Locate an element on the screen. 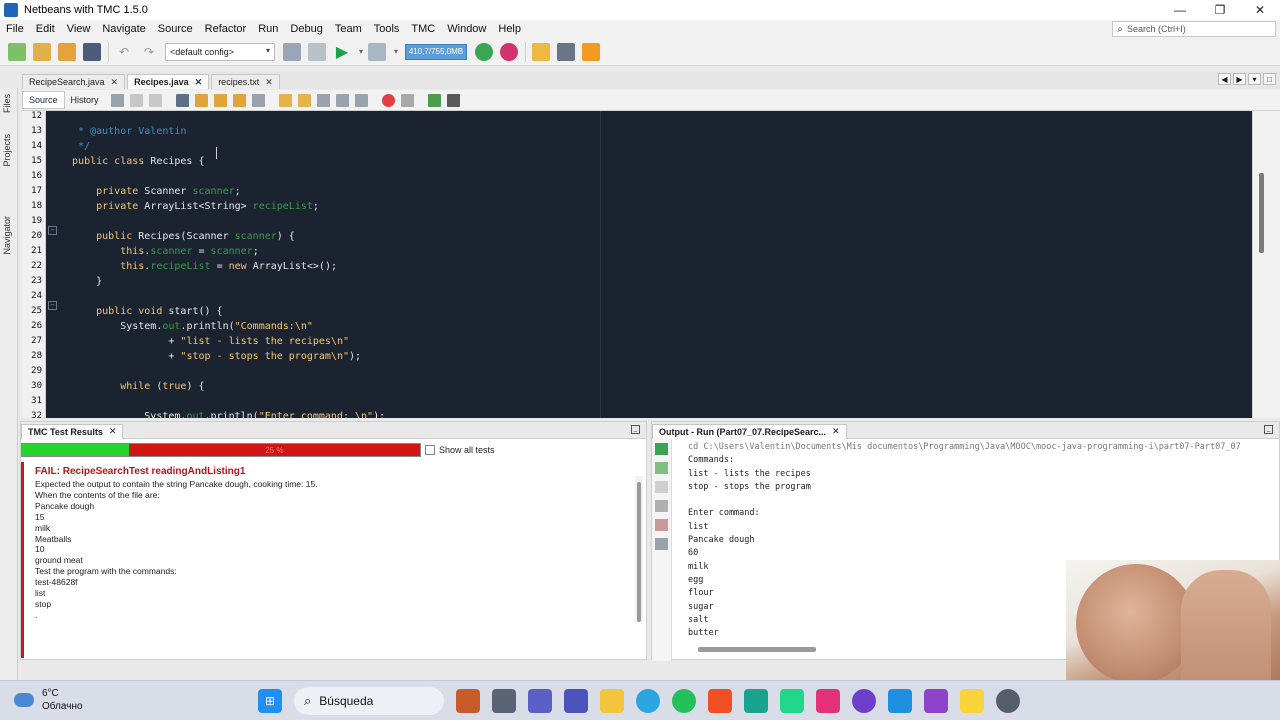 The height and width of the screenshot is (720, 1280). menu-source: Source is located at coordinates (175, 29).